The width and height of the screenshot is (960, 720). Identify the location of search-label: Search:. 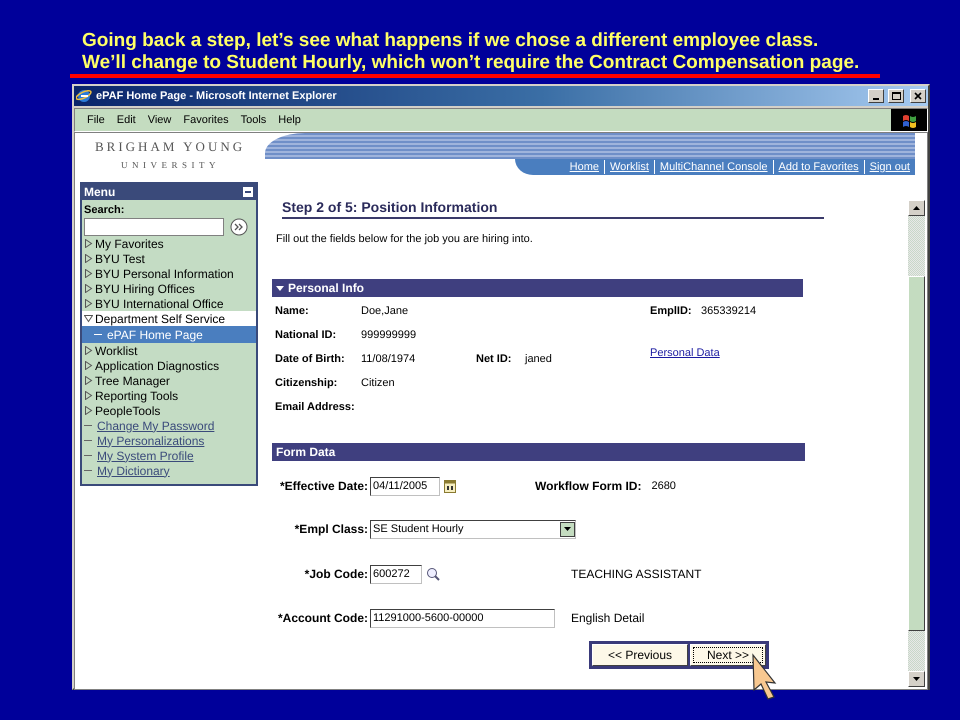
(105, 210).